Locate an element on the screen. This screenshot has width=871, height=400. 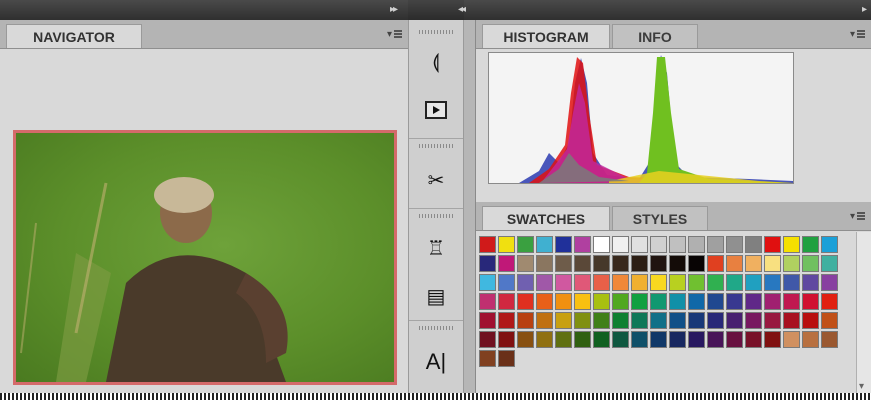
tool-presets-icon: ▤ is located at coordinates (436, 296).